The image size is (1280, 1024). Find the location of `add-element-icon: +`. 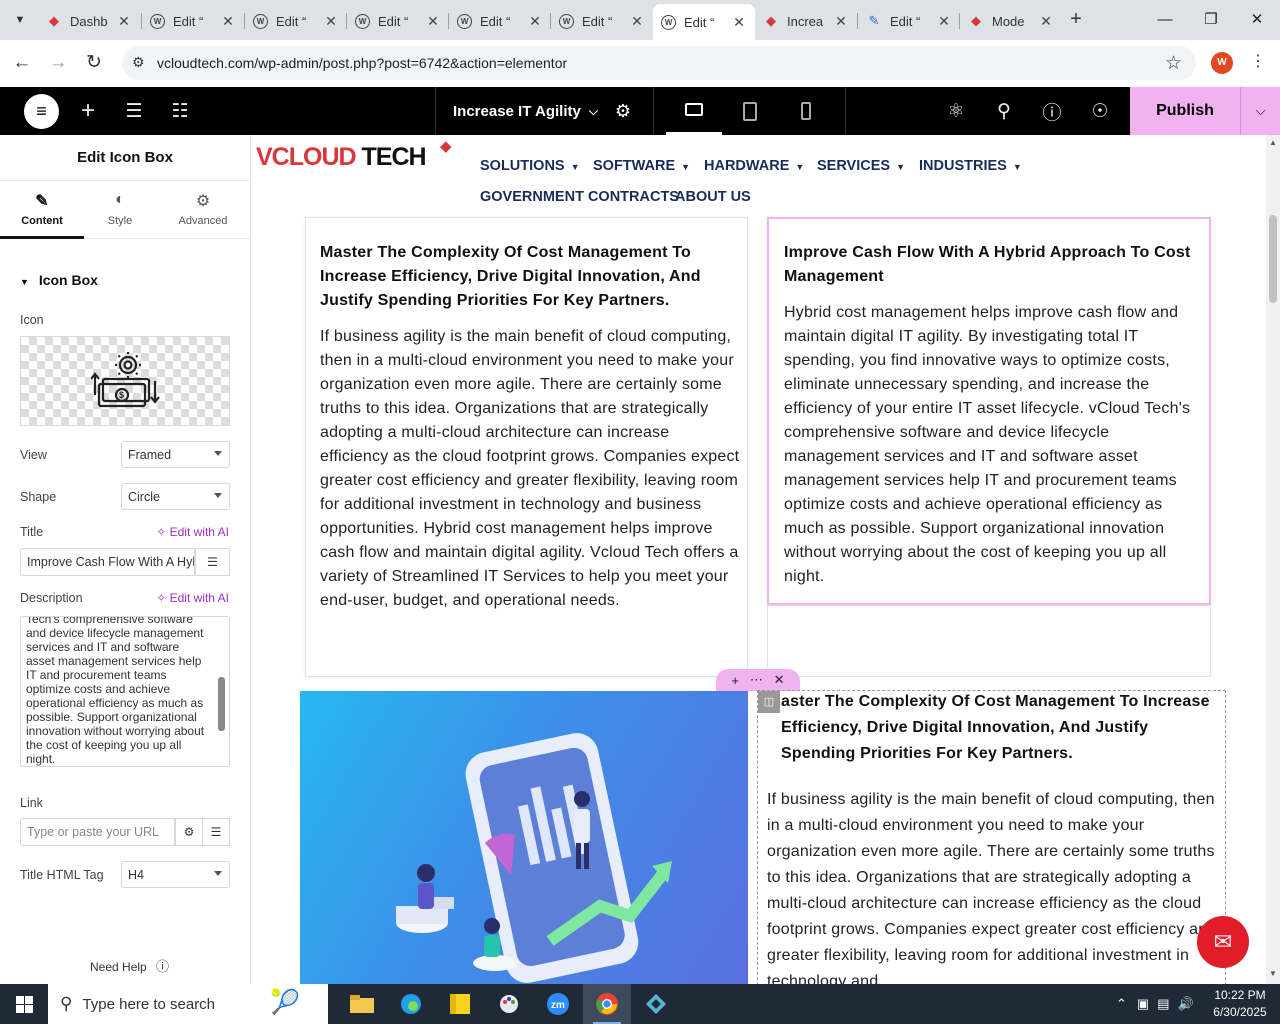

add-element-icon: + is located at coordinates (88, 111).